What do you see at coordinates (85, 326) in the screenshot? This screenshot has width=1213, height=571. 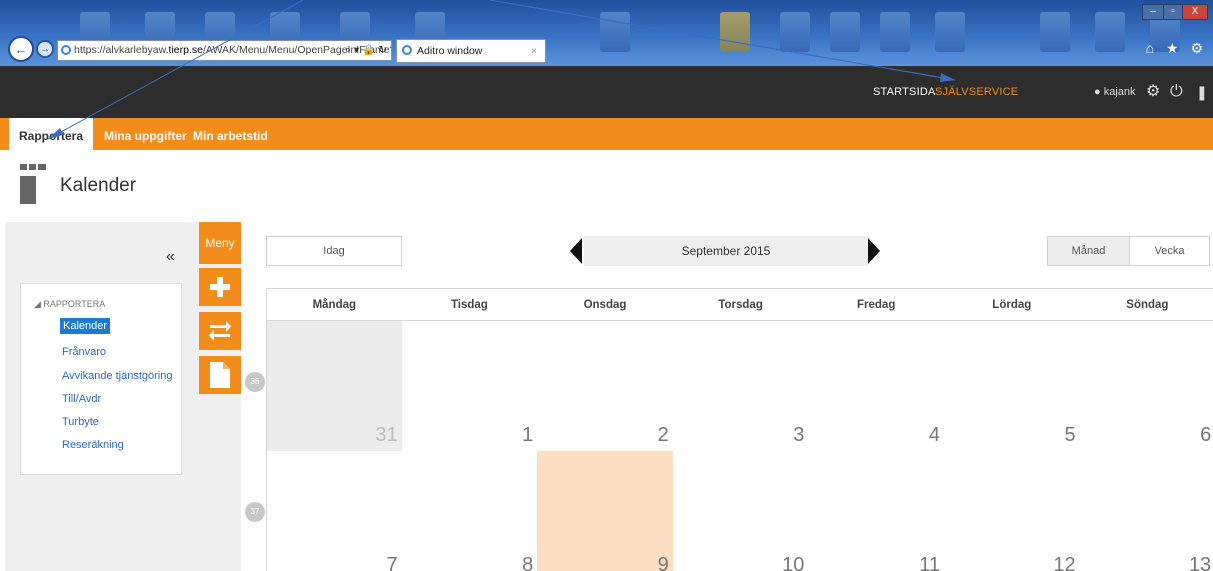 I see `sidebar-item-kalender: Kalender` at bounding box center [85, 326].